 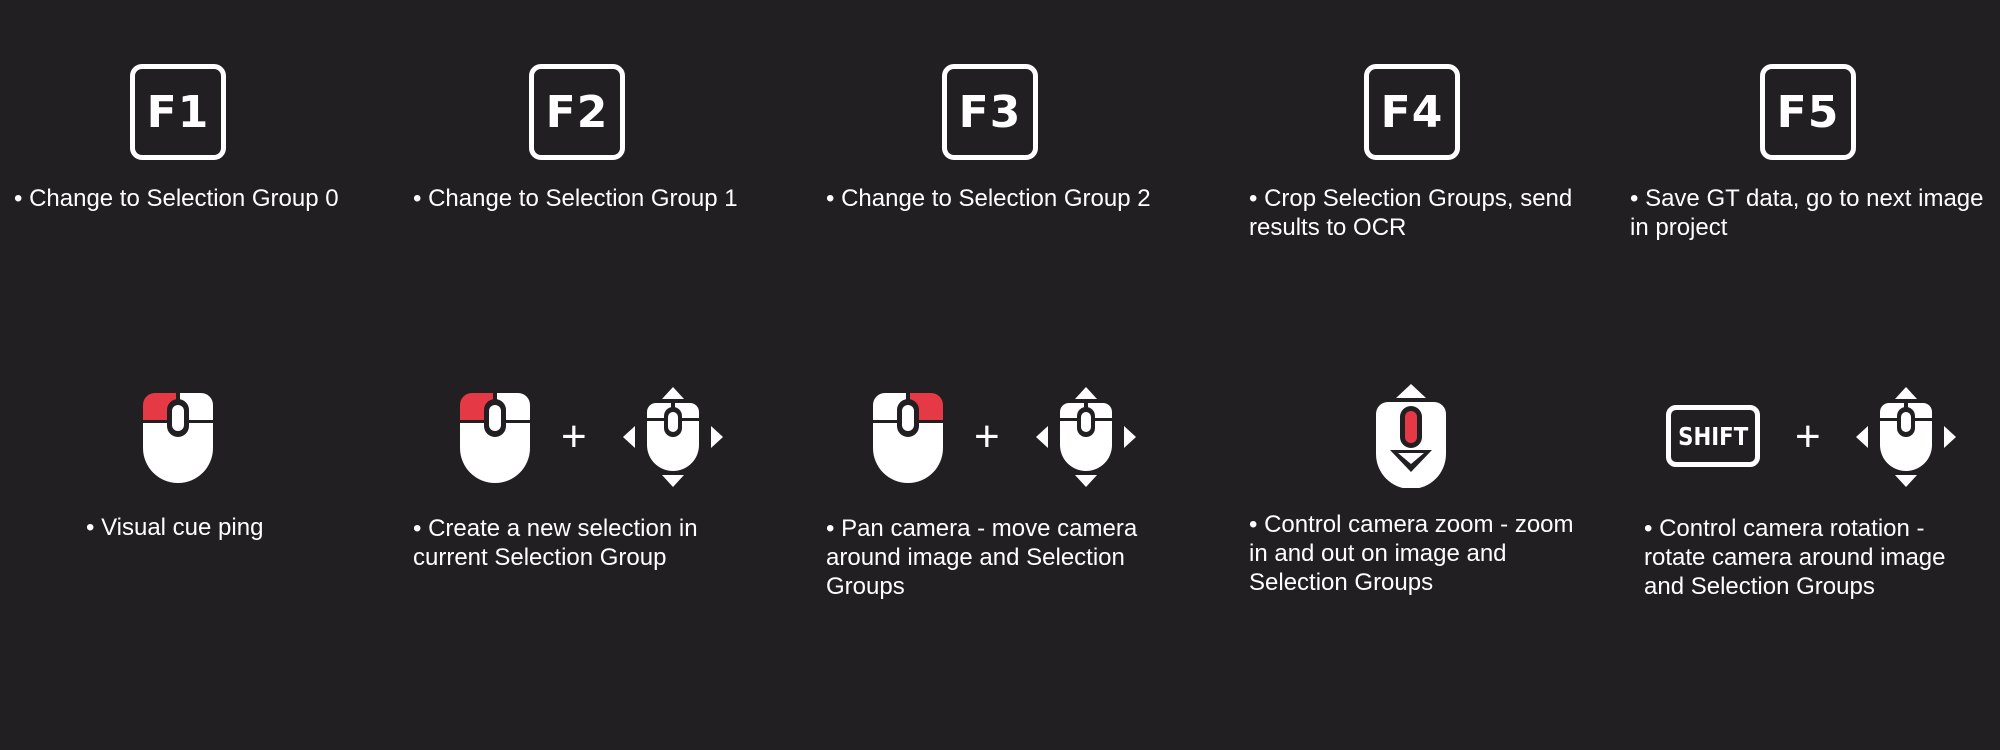 What do you see at coordinates (908, 438) in the screenshot?
I see `mouse-right-click-icon` at bounding box center [908, 438].